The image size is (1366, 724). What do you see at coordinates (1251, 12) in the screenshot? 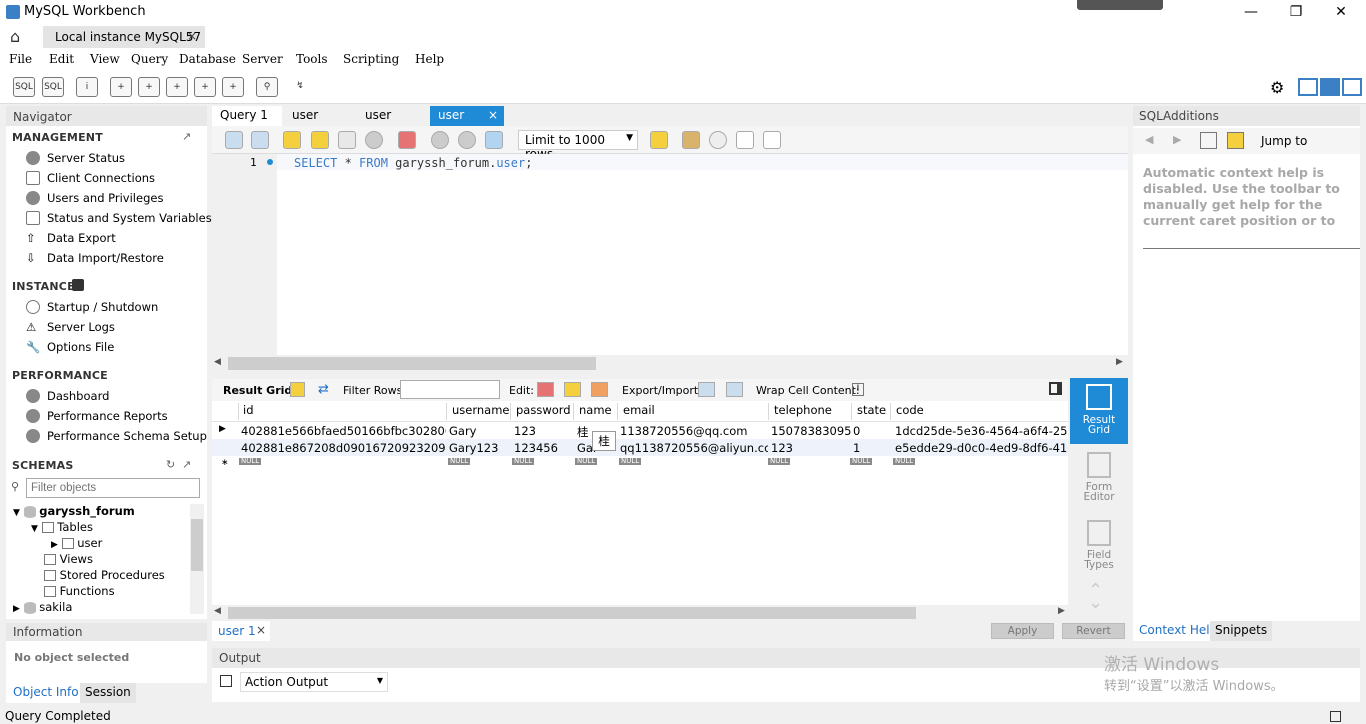
I see `minimize-button: —` at bounding box center [1251, 12].